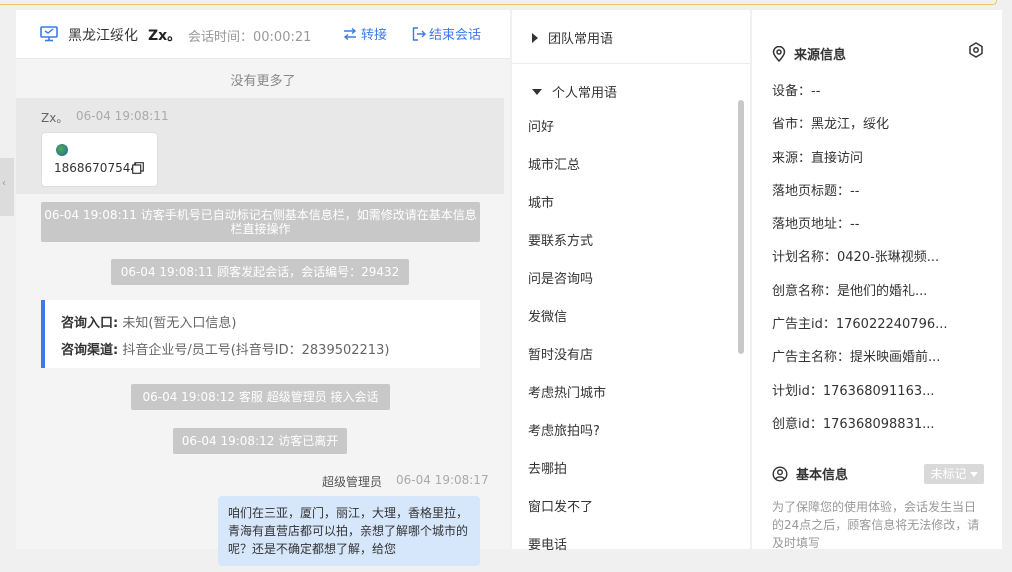 The height and width of the screenshot is (572, 1012). Describe the element at coordinates (779, 53) in the screenshot. I see `location-pin-icon` at that location.